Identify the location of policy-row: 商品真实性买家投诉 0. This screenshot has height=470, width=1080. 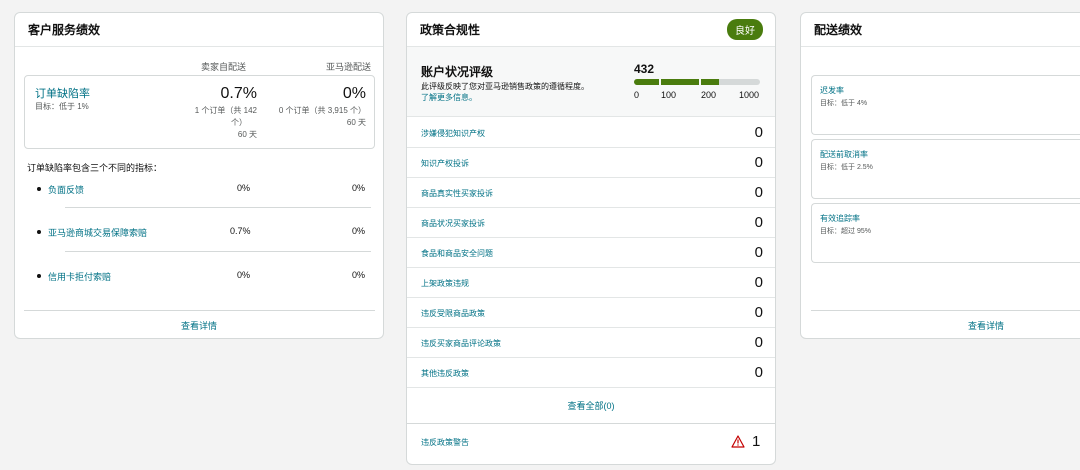
(591, 193).